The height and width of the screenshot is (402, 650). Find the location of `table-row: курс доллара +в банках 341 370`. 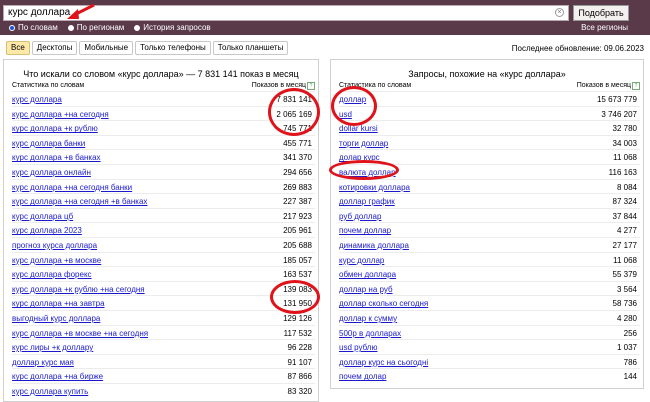

table-row: курс доллара +в банках 341 370 is located at coordinates (163, 156).